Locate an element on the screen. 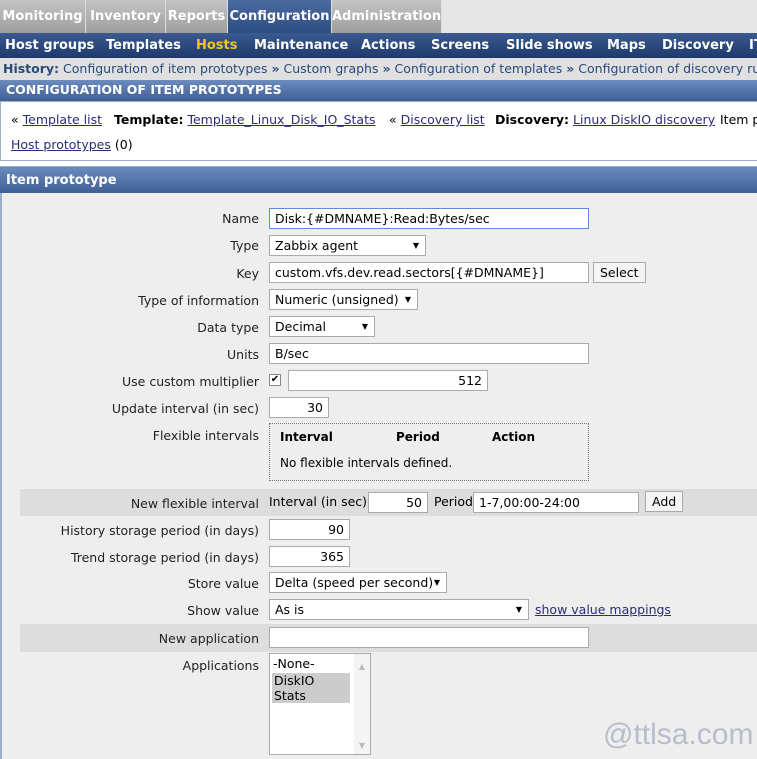 The image size is (757, 759). trend-input: 365 is located at coordinates (309, 556).